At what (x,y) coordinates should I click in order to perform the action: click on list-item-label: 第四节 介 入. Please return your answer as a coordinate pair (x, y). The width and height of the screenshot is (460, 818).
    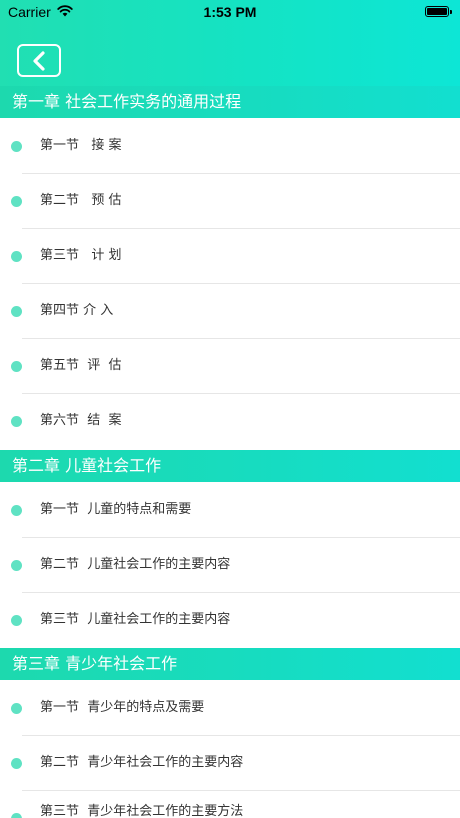
    Looking at the image, I should click on (77, 310).